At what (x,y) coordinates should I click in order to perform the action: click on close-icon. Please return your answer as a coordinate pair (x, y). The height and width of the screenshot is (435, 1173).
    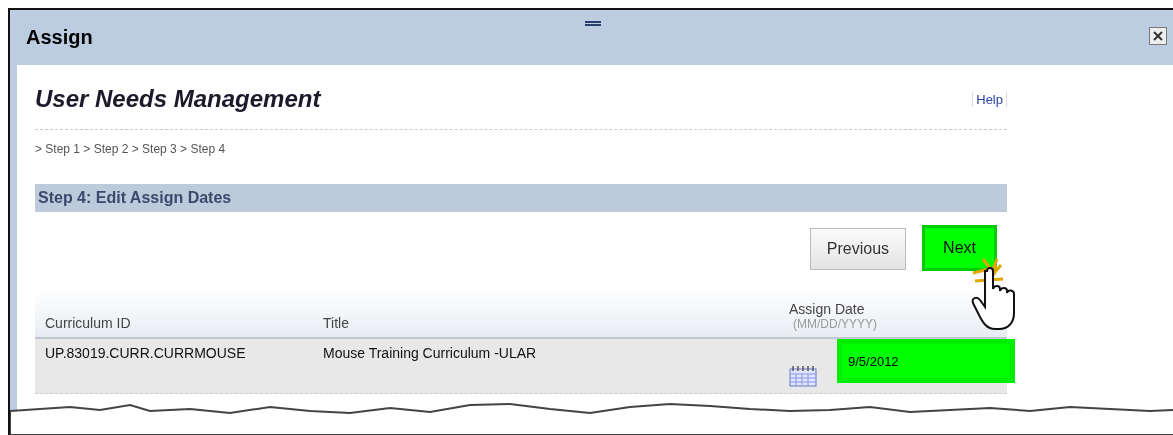
    Looking at the image, I should click on (1158, 36).